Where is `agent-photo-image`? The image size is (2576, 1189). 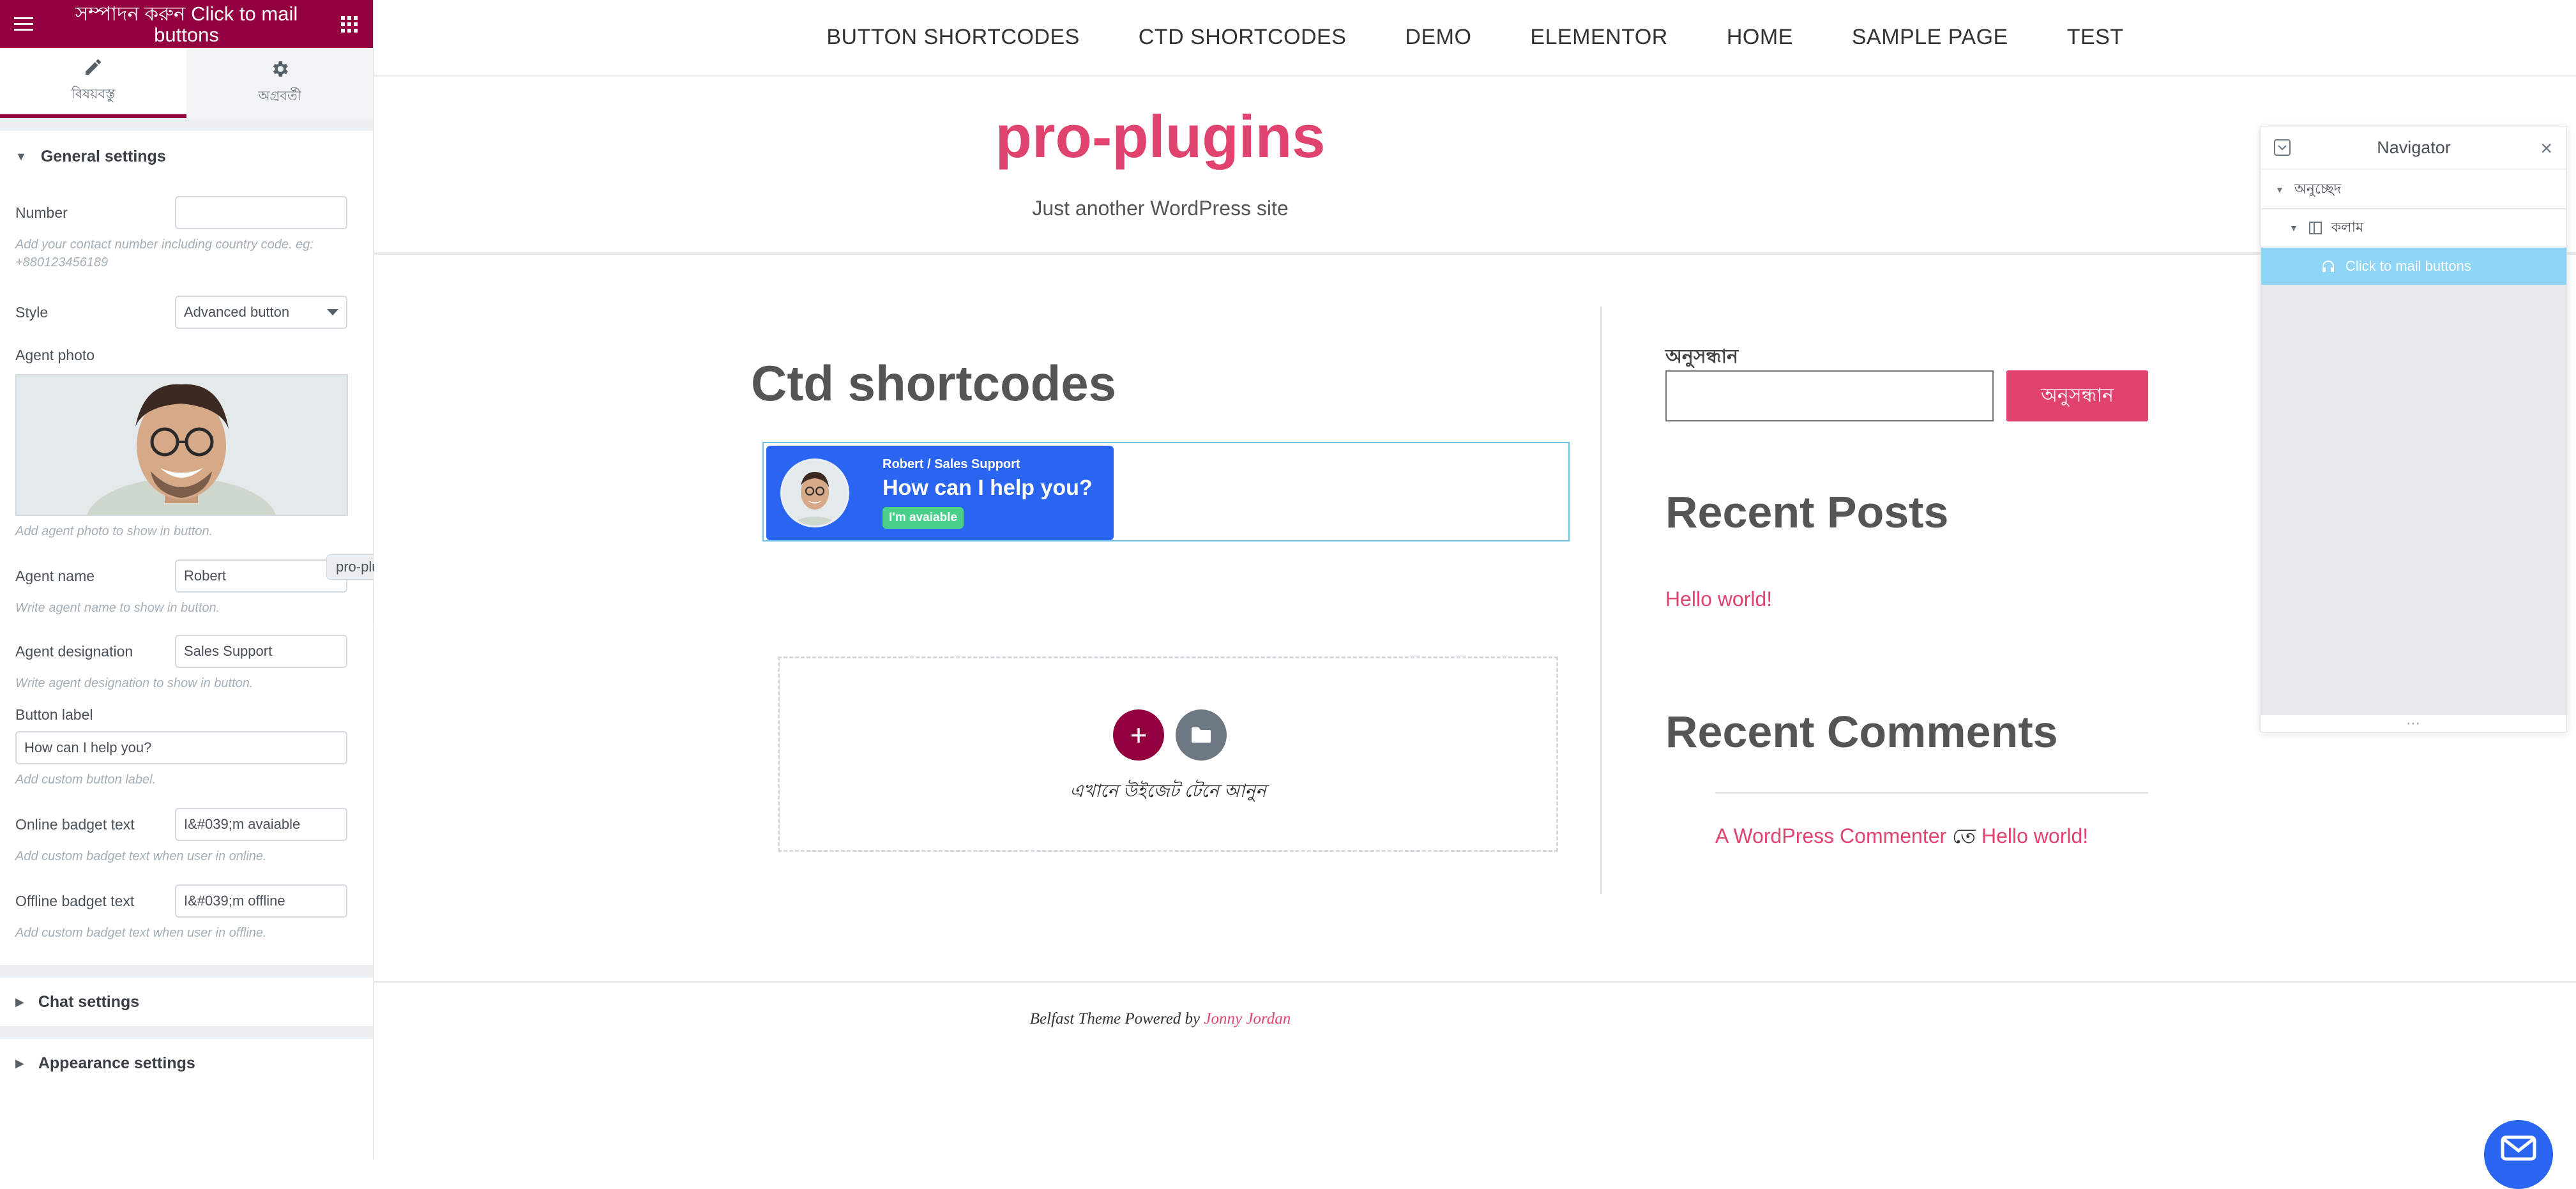 agent-photo-image is located at coordinates (182, 445).